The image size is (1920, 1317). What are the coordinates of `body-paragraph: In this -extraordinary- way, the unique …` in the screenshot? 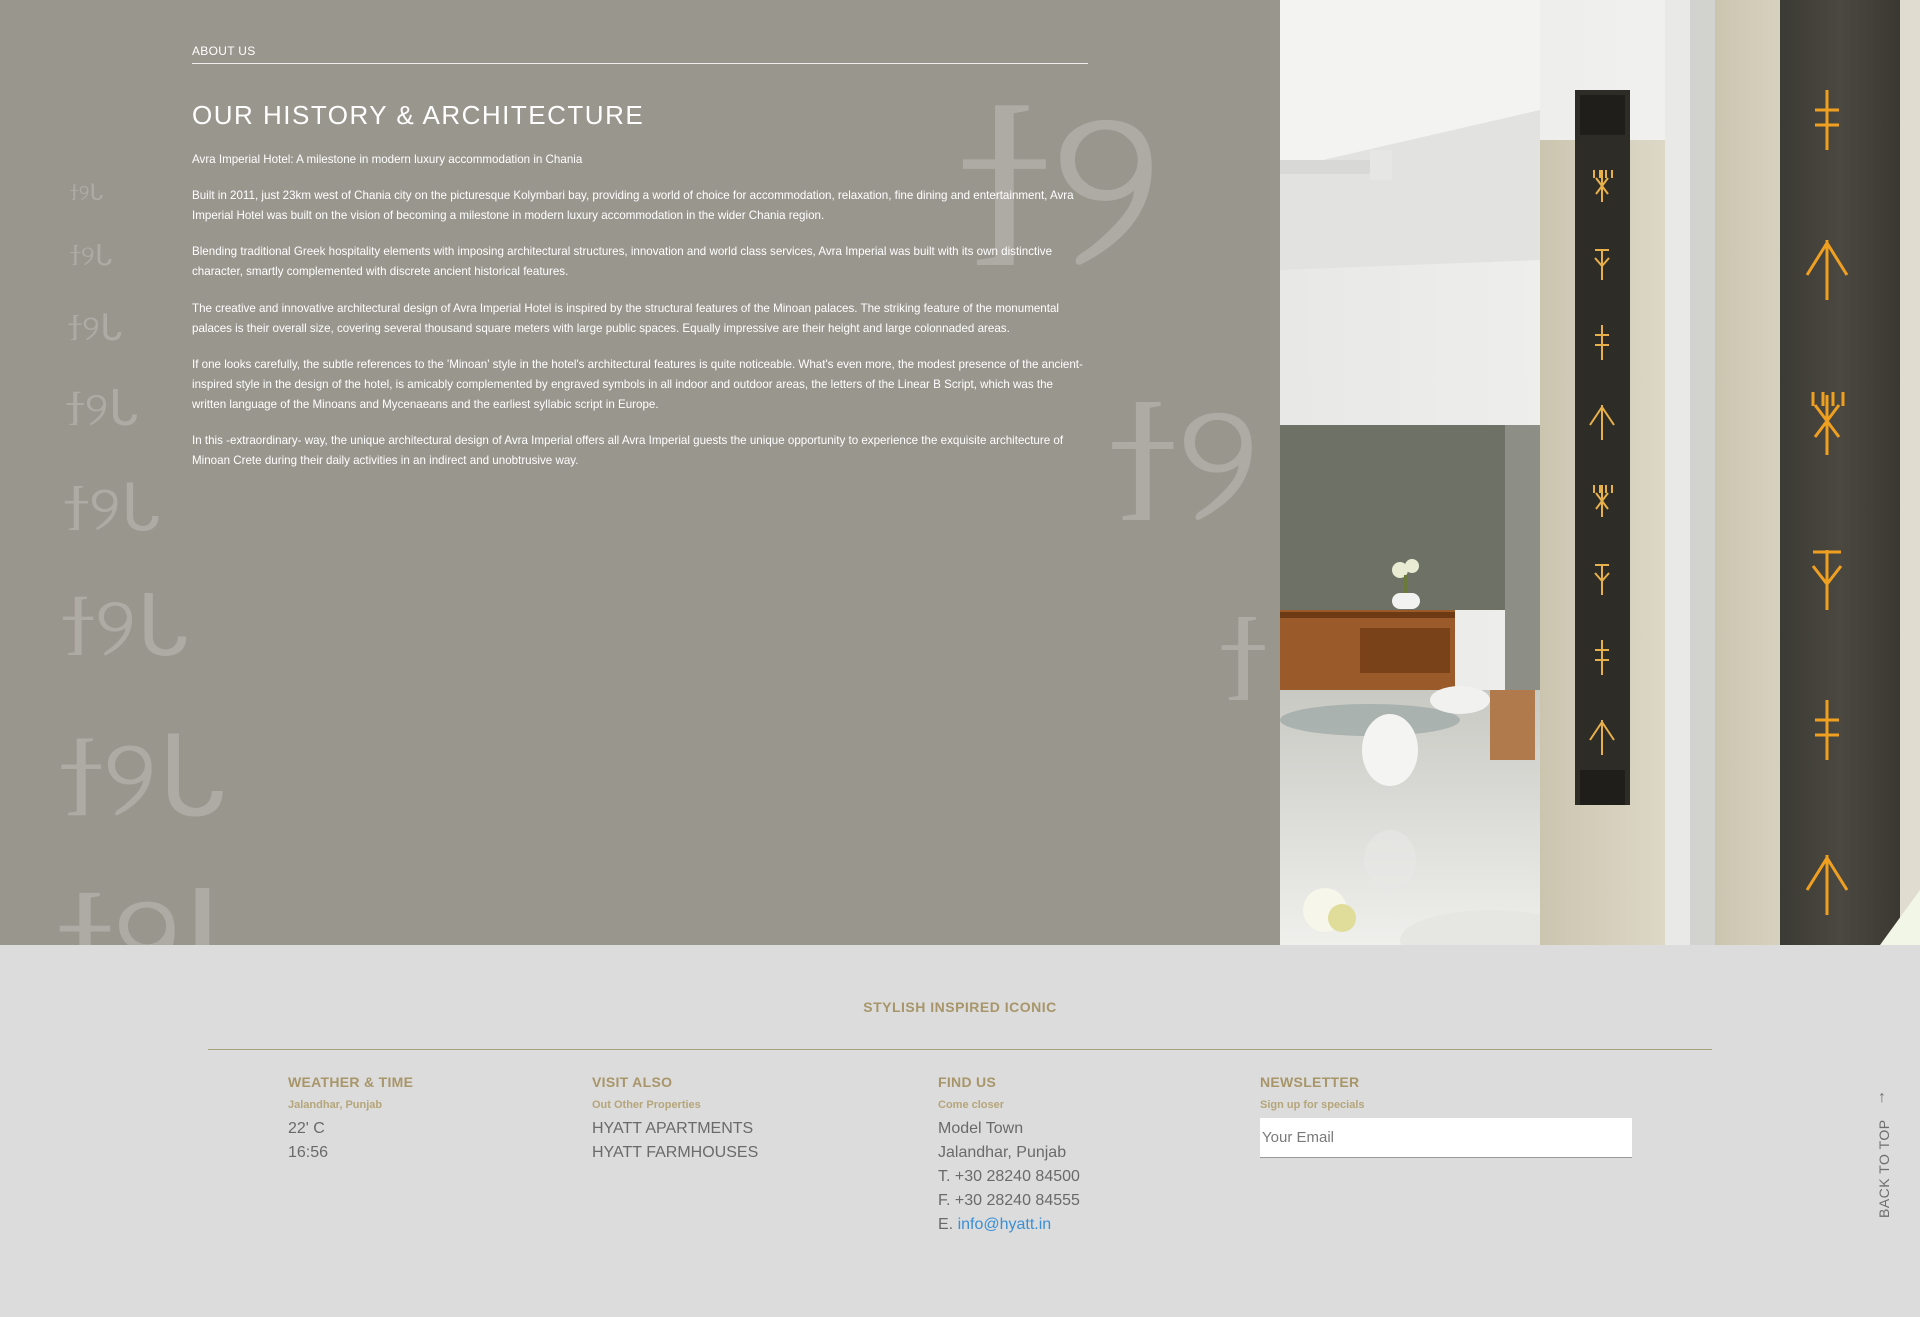 It's located at (628, 450).